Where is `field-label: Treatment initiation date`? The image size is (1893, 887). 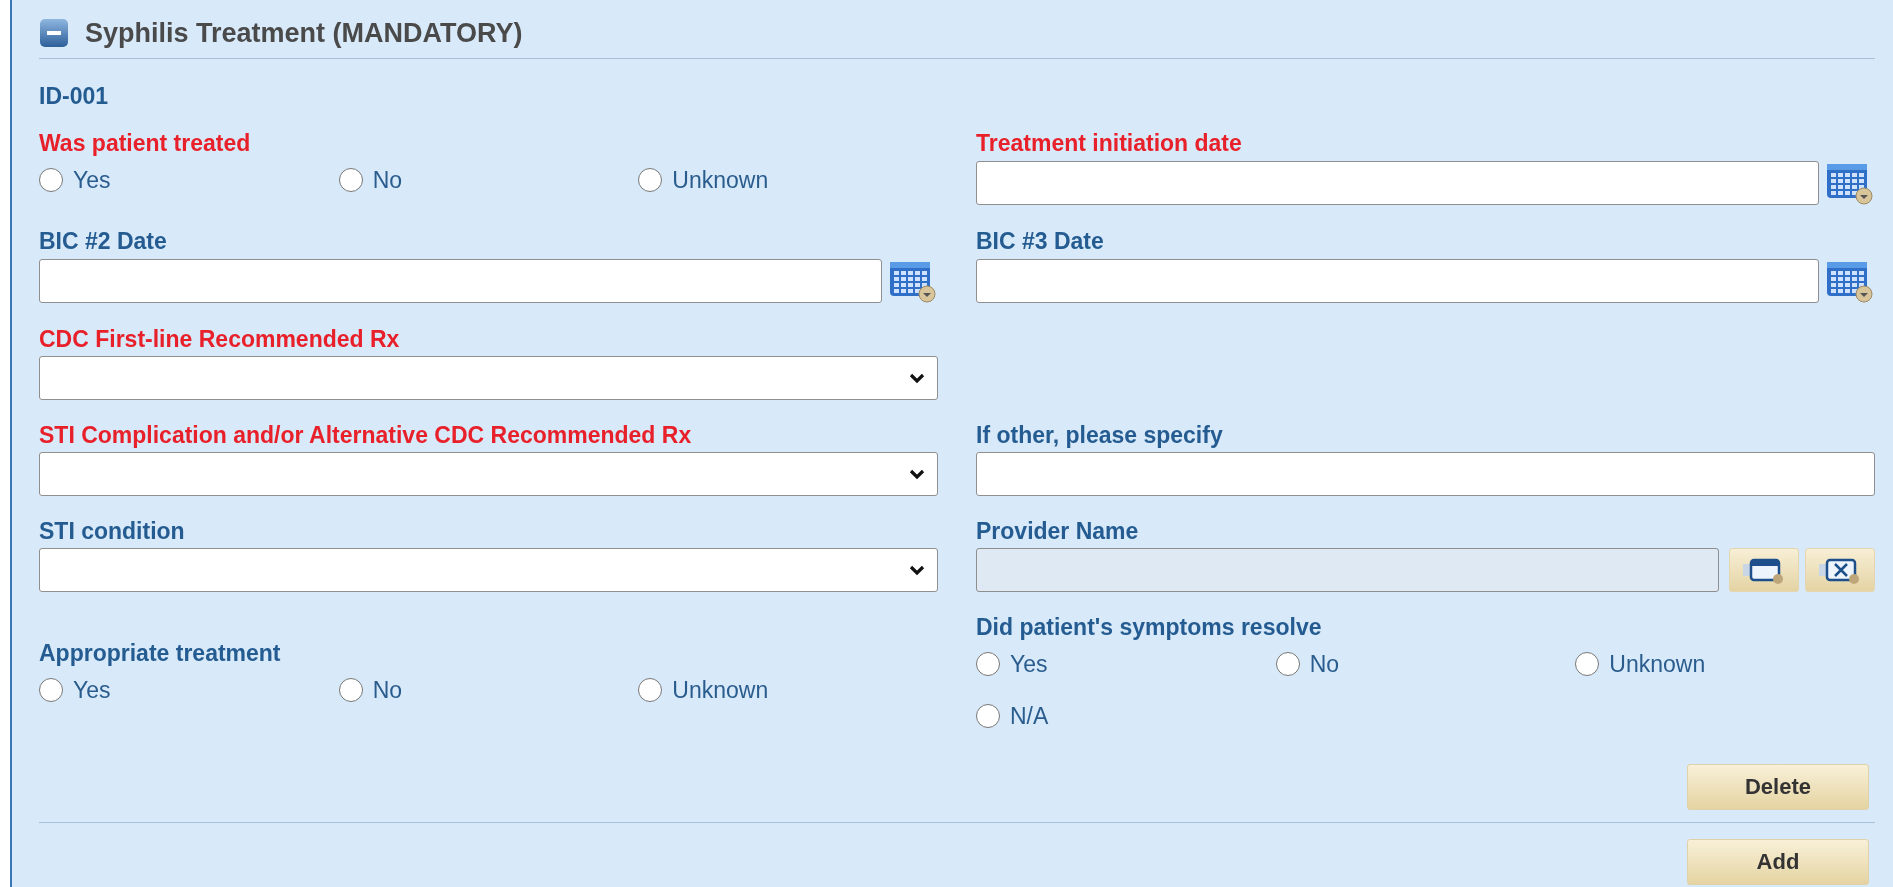 field-label: Treatment initiation date is located at coordinates (1109, 143).